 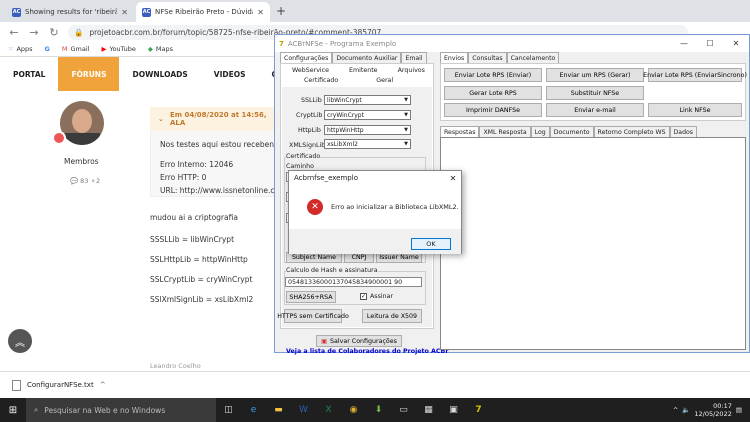 What do you see at coordinates (487, 57) in the screenshot?
I see `tab-consultas: Consultas` at bounding box center [487, 57].